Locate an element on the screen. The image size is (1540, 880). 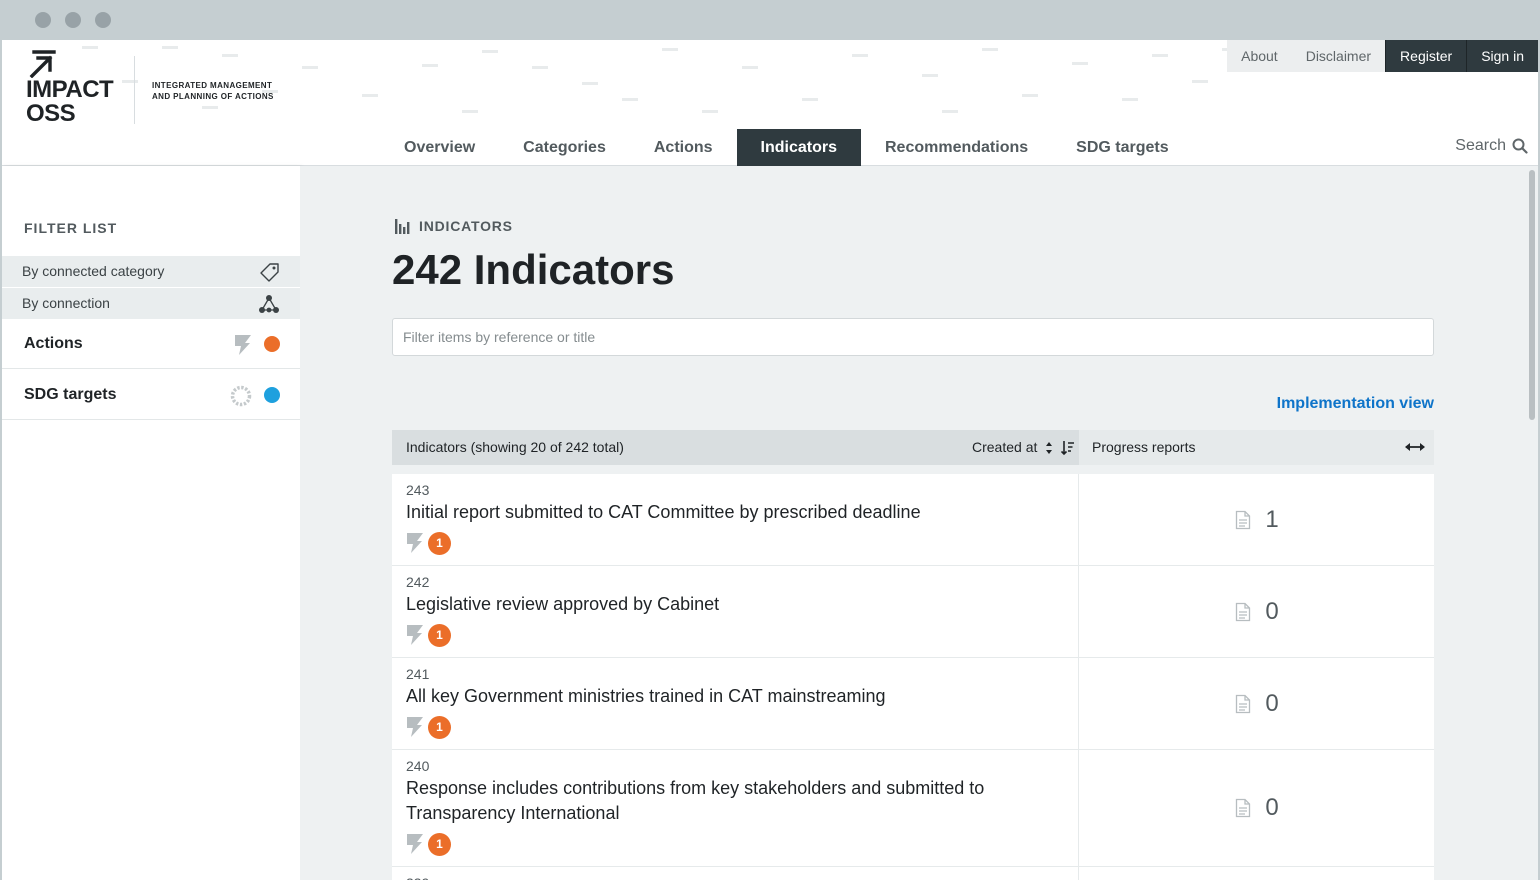
reports-count: 1 is located at coordinates (1272, 519).